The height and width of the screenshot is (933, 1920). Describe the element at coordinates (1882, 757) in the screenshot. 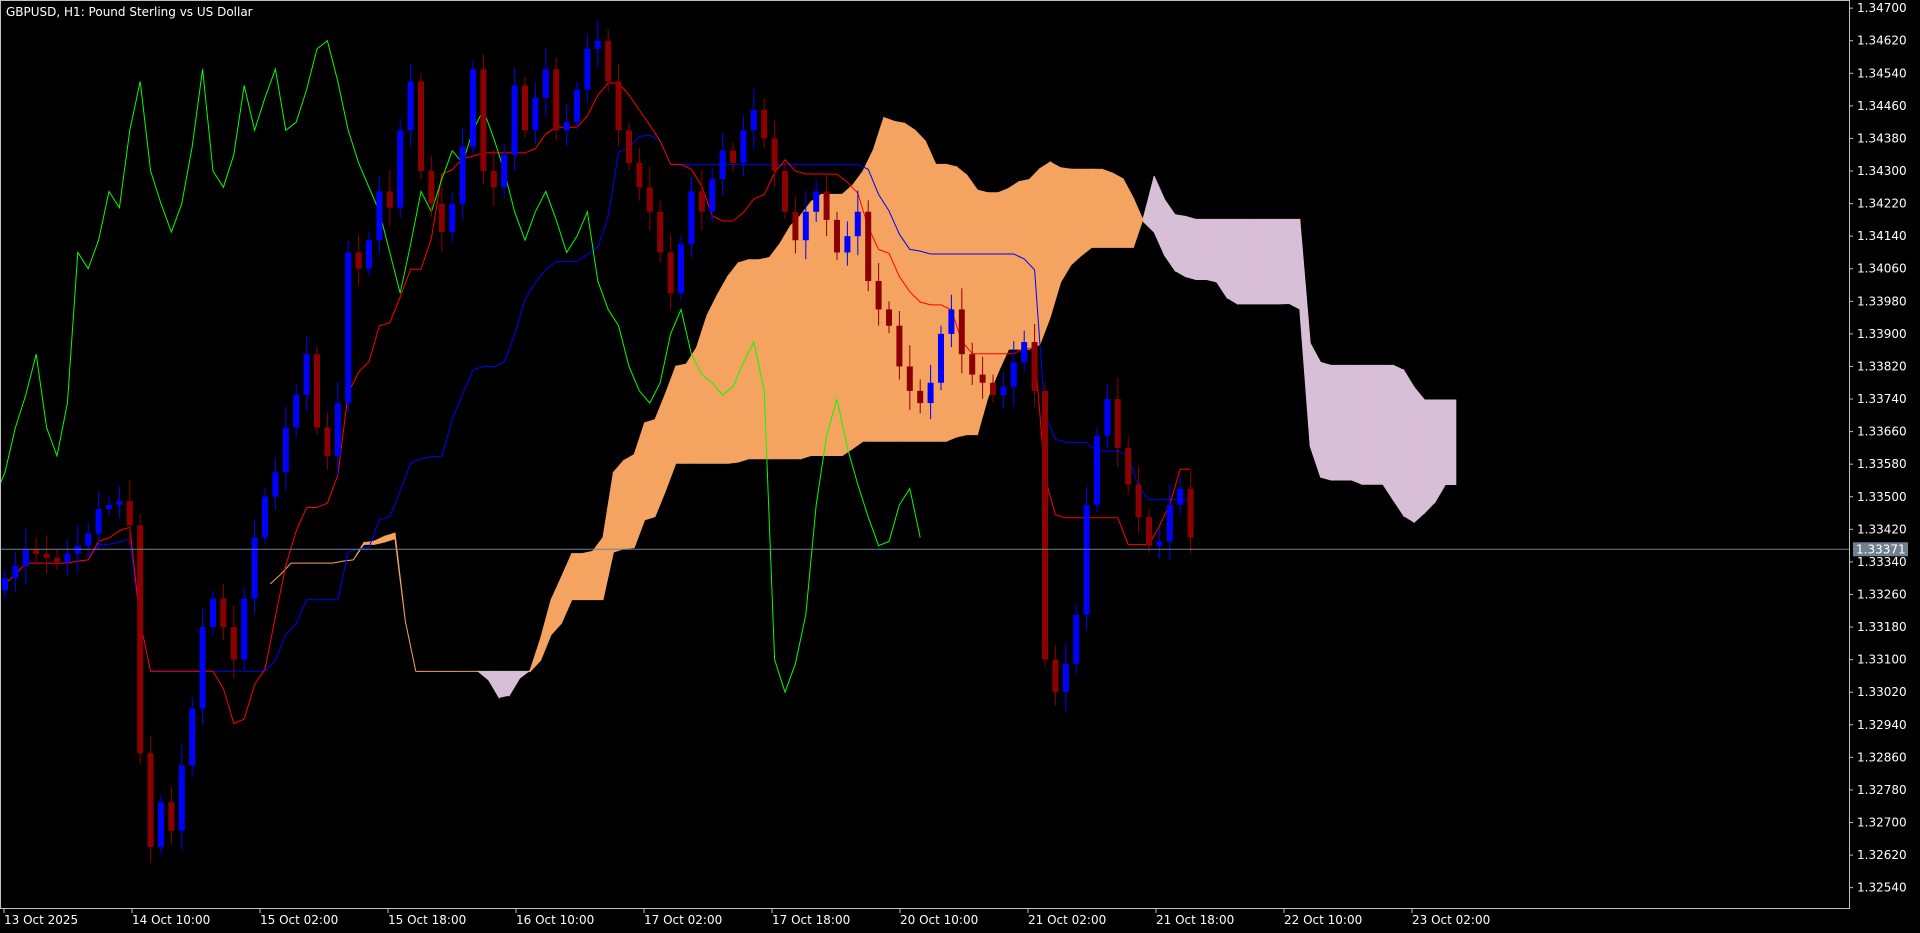

I see `price-axis-label: 1.32860` at that location.